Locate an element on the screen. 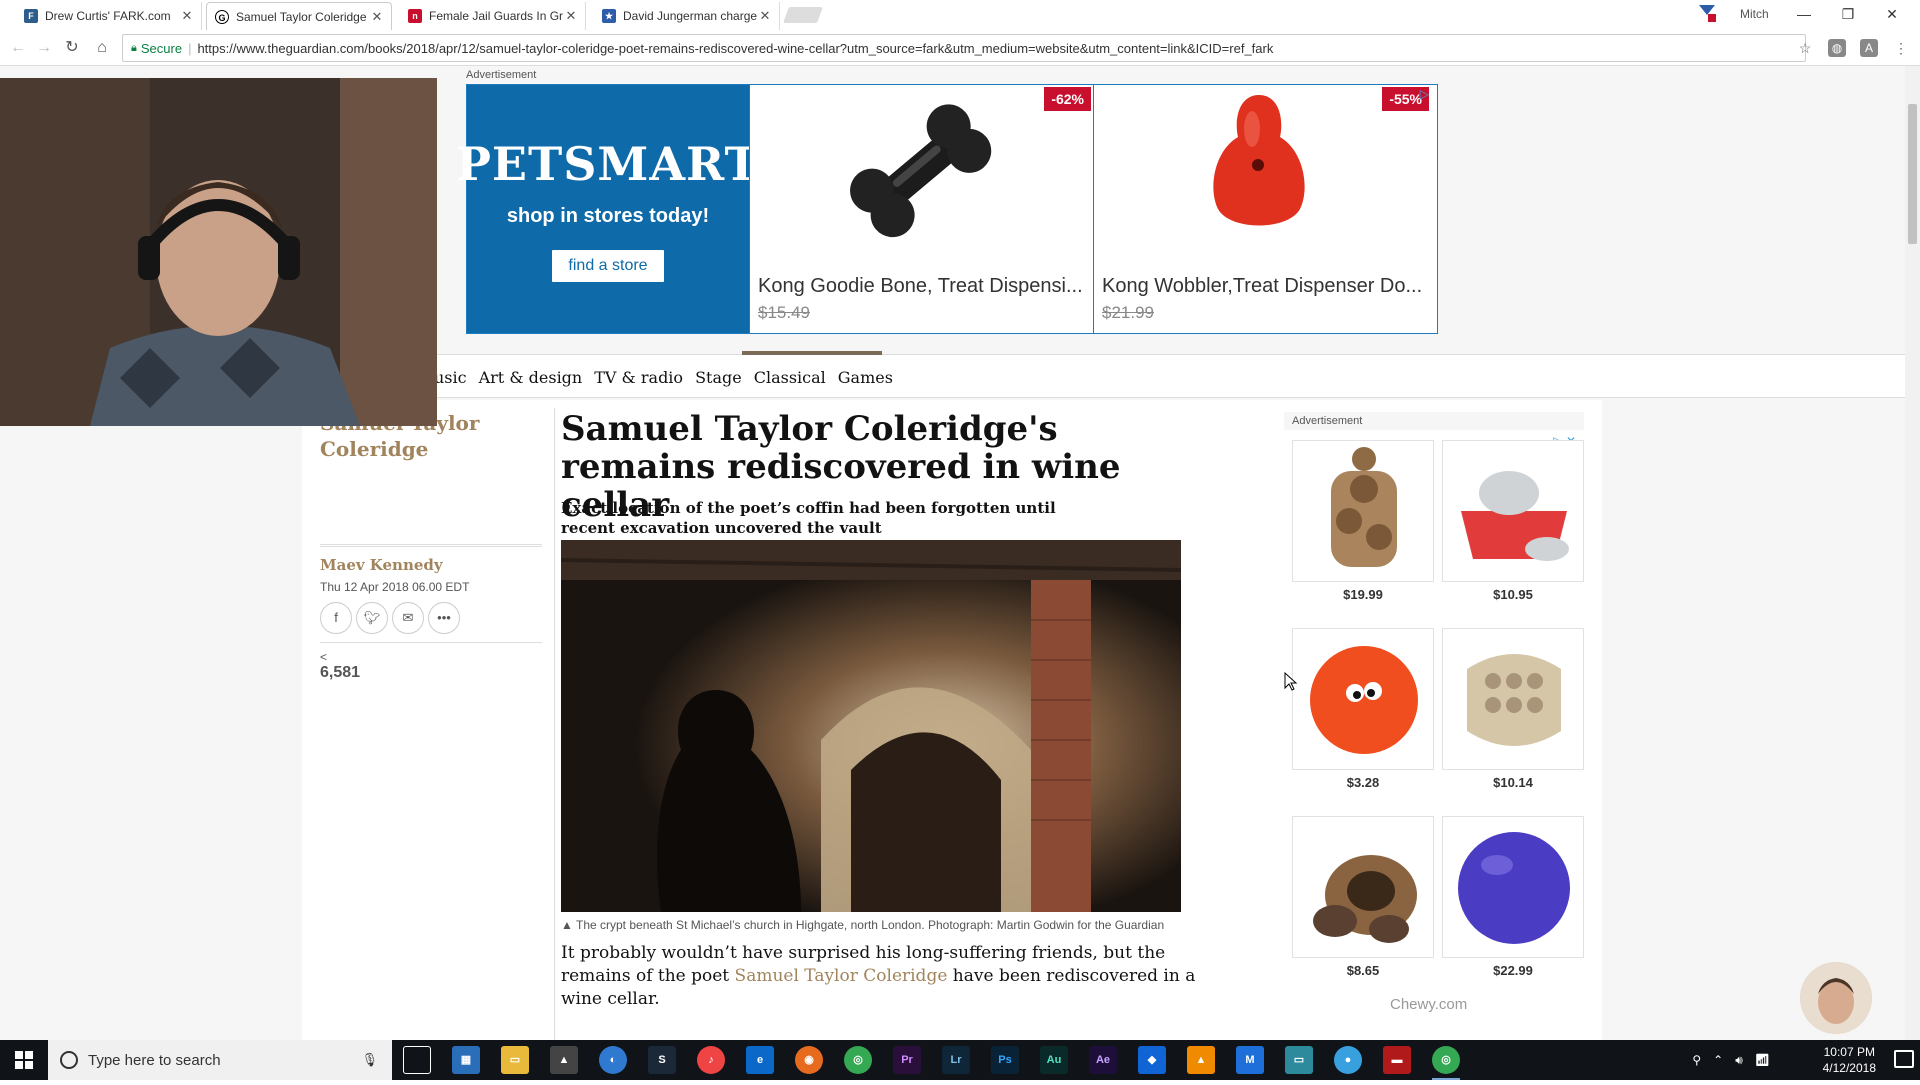  clock-time: 10:07 PM is located at coordinates (1849, 1052).